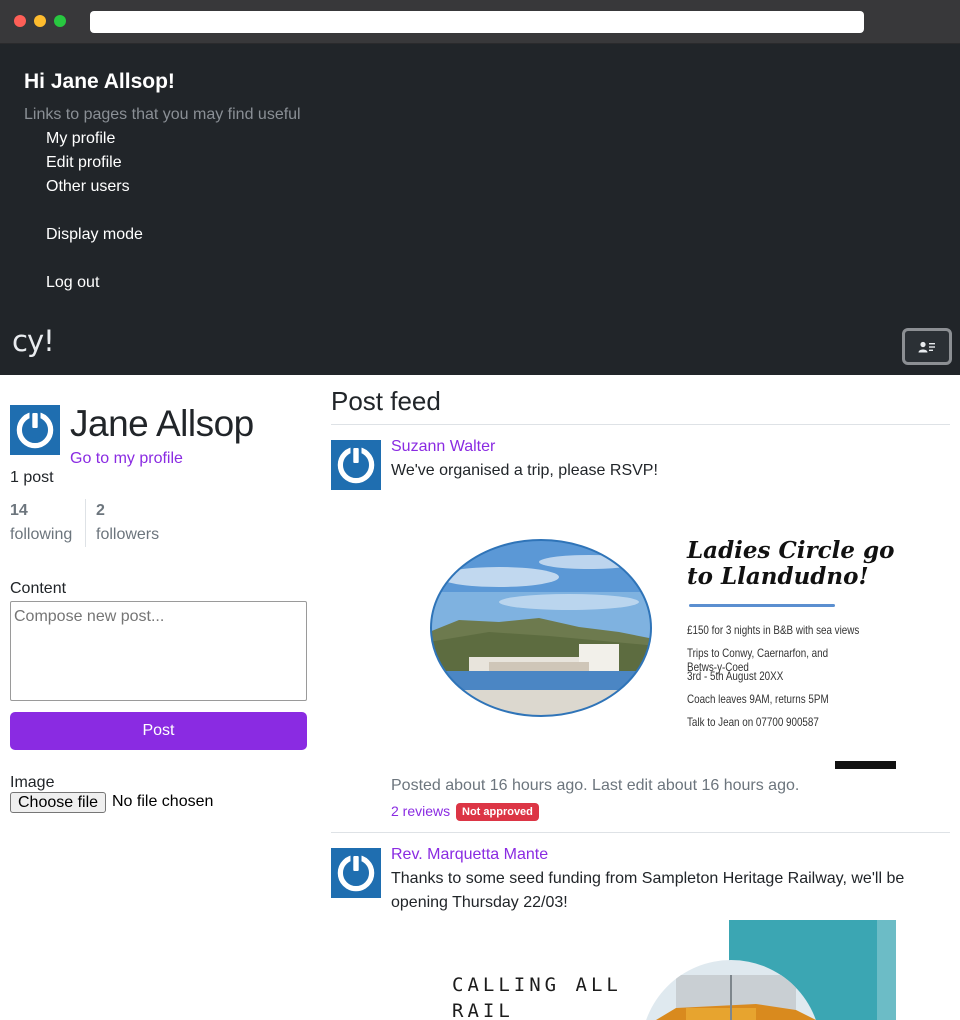  What do you see at coordinates (162, 114) in the screenshot?
I see `nav-subtitle: Links to pages that you may find useful` at bounding box center [162, 114].